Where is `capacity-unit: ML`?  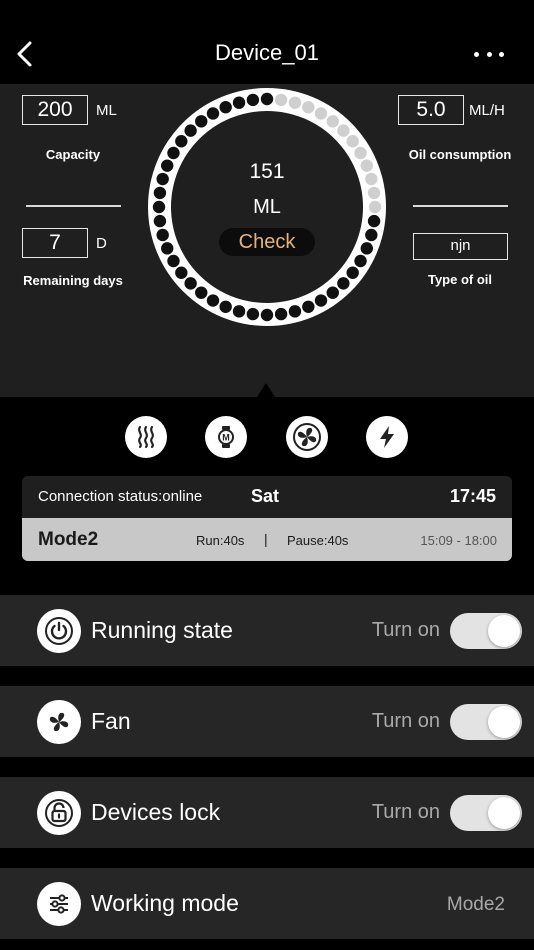 capacity-unit: ML is located at coordinates (106, 110).